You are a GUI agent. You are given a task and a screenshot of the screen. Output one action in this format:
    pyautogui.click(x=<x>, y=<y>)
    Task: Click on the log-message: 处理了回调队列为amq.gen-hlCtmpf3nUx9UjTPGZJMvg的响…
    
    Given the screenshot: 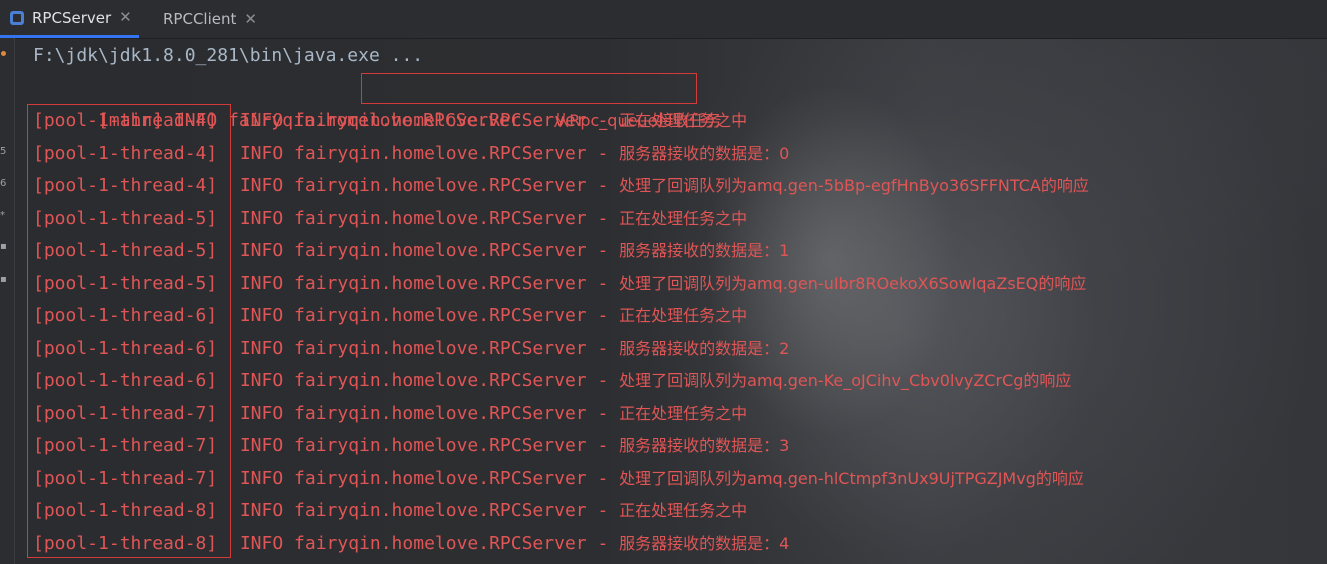 What is the action you would take?
    pyautogui.click(x=851, y=478)
    